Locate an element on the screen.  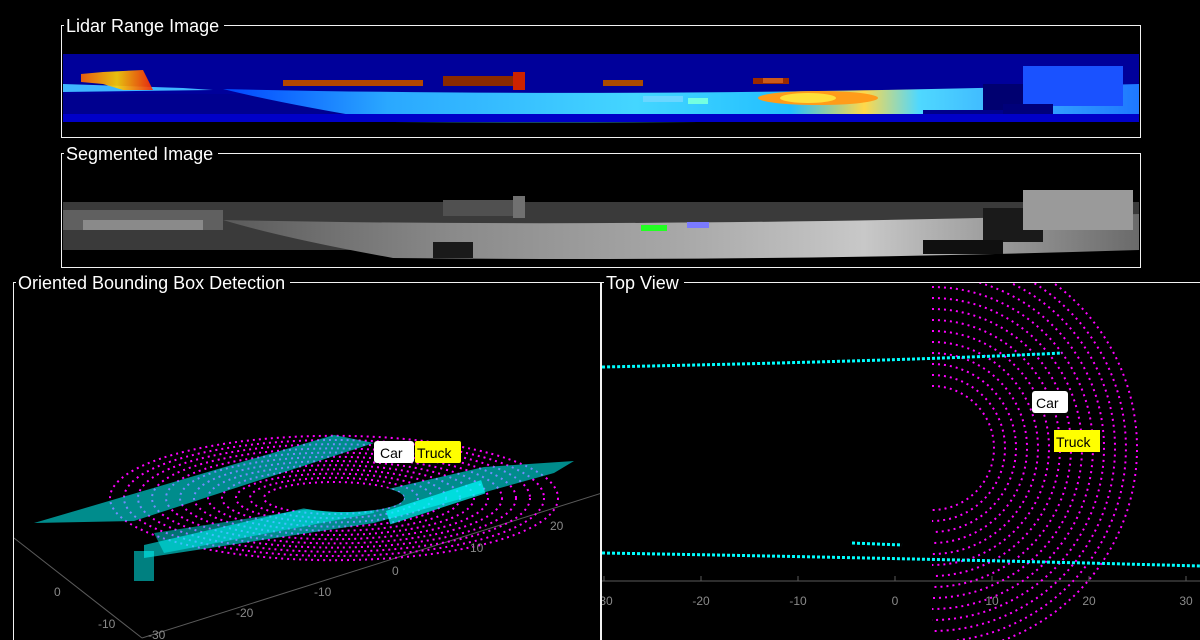
obb-vehicle-shadow is located at coordinates (344, 498).